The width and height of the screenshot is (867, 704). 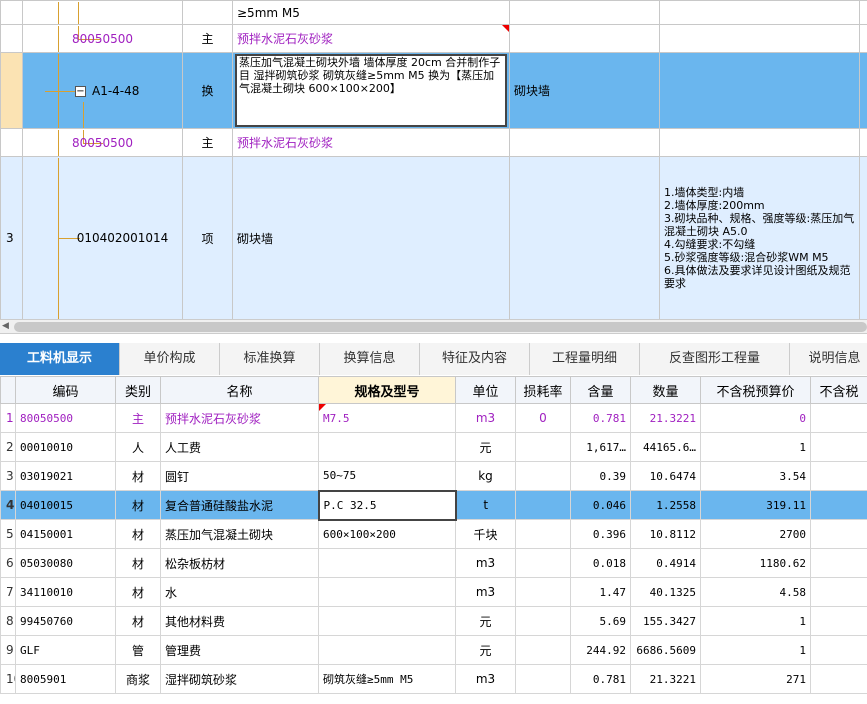 I want to click on tab-features: 特征及内容, so click(x=475, y=359).